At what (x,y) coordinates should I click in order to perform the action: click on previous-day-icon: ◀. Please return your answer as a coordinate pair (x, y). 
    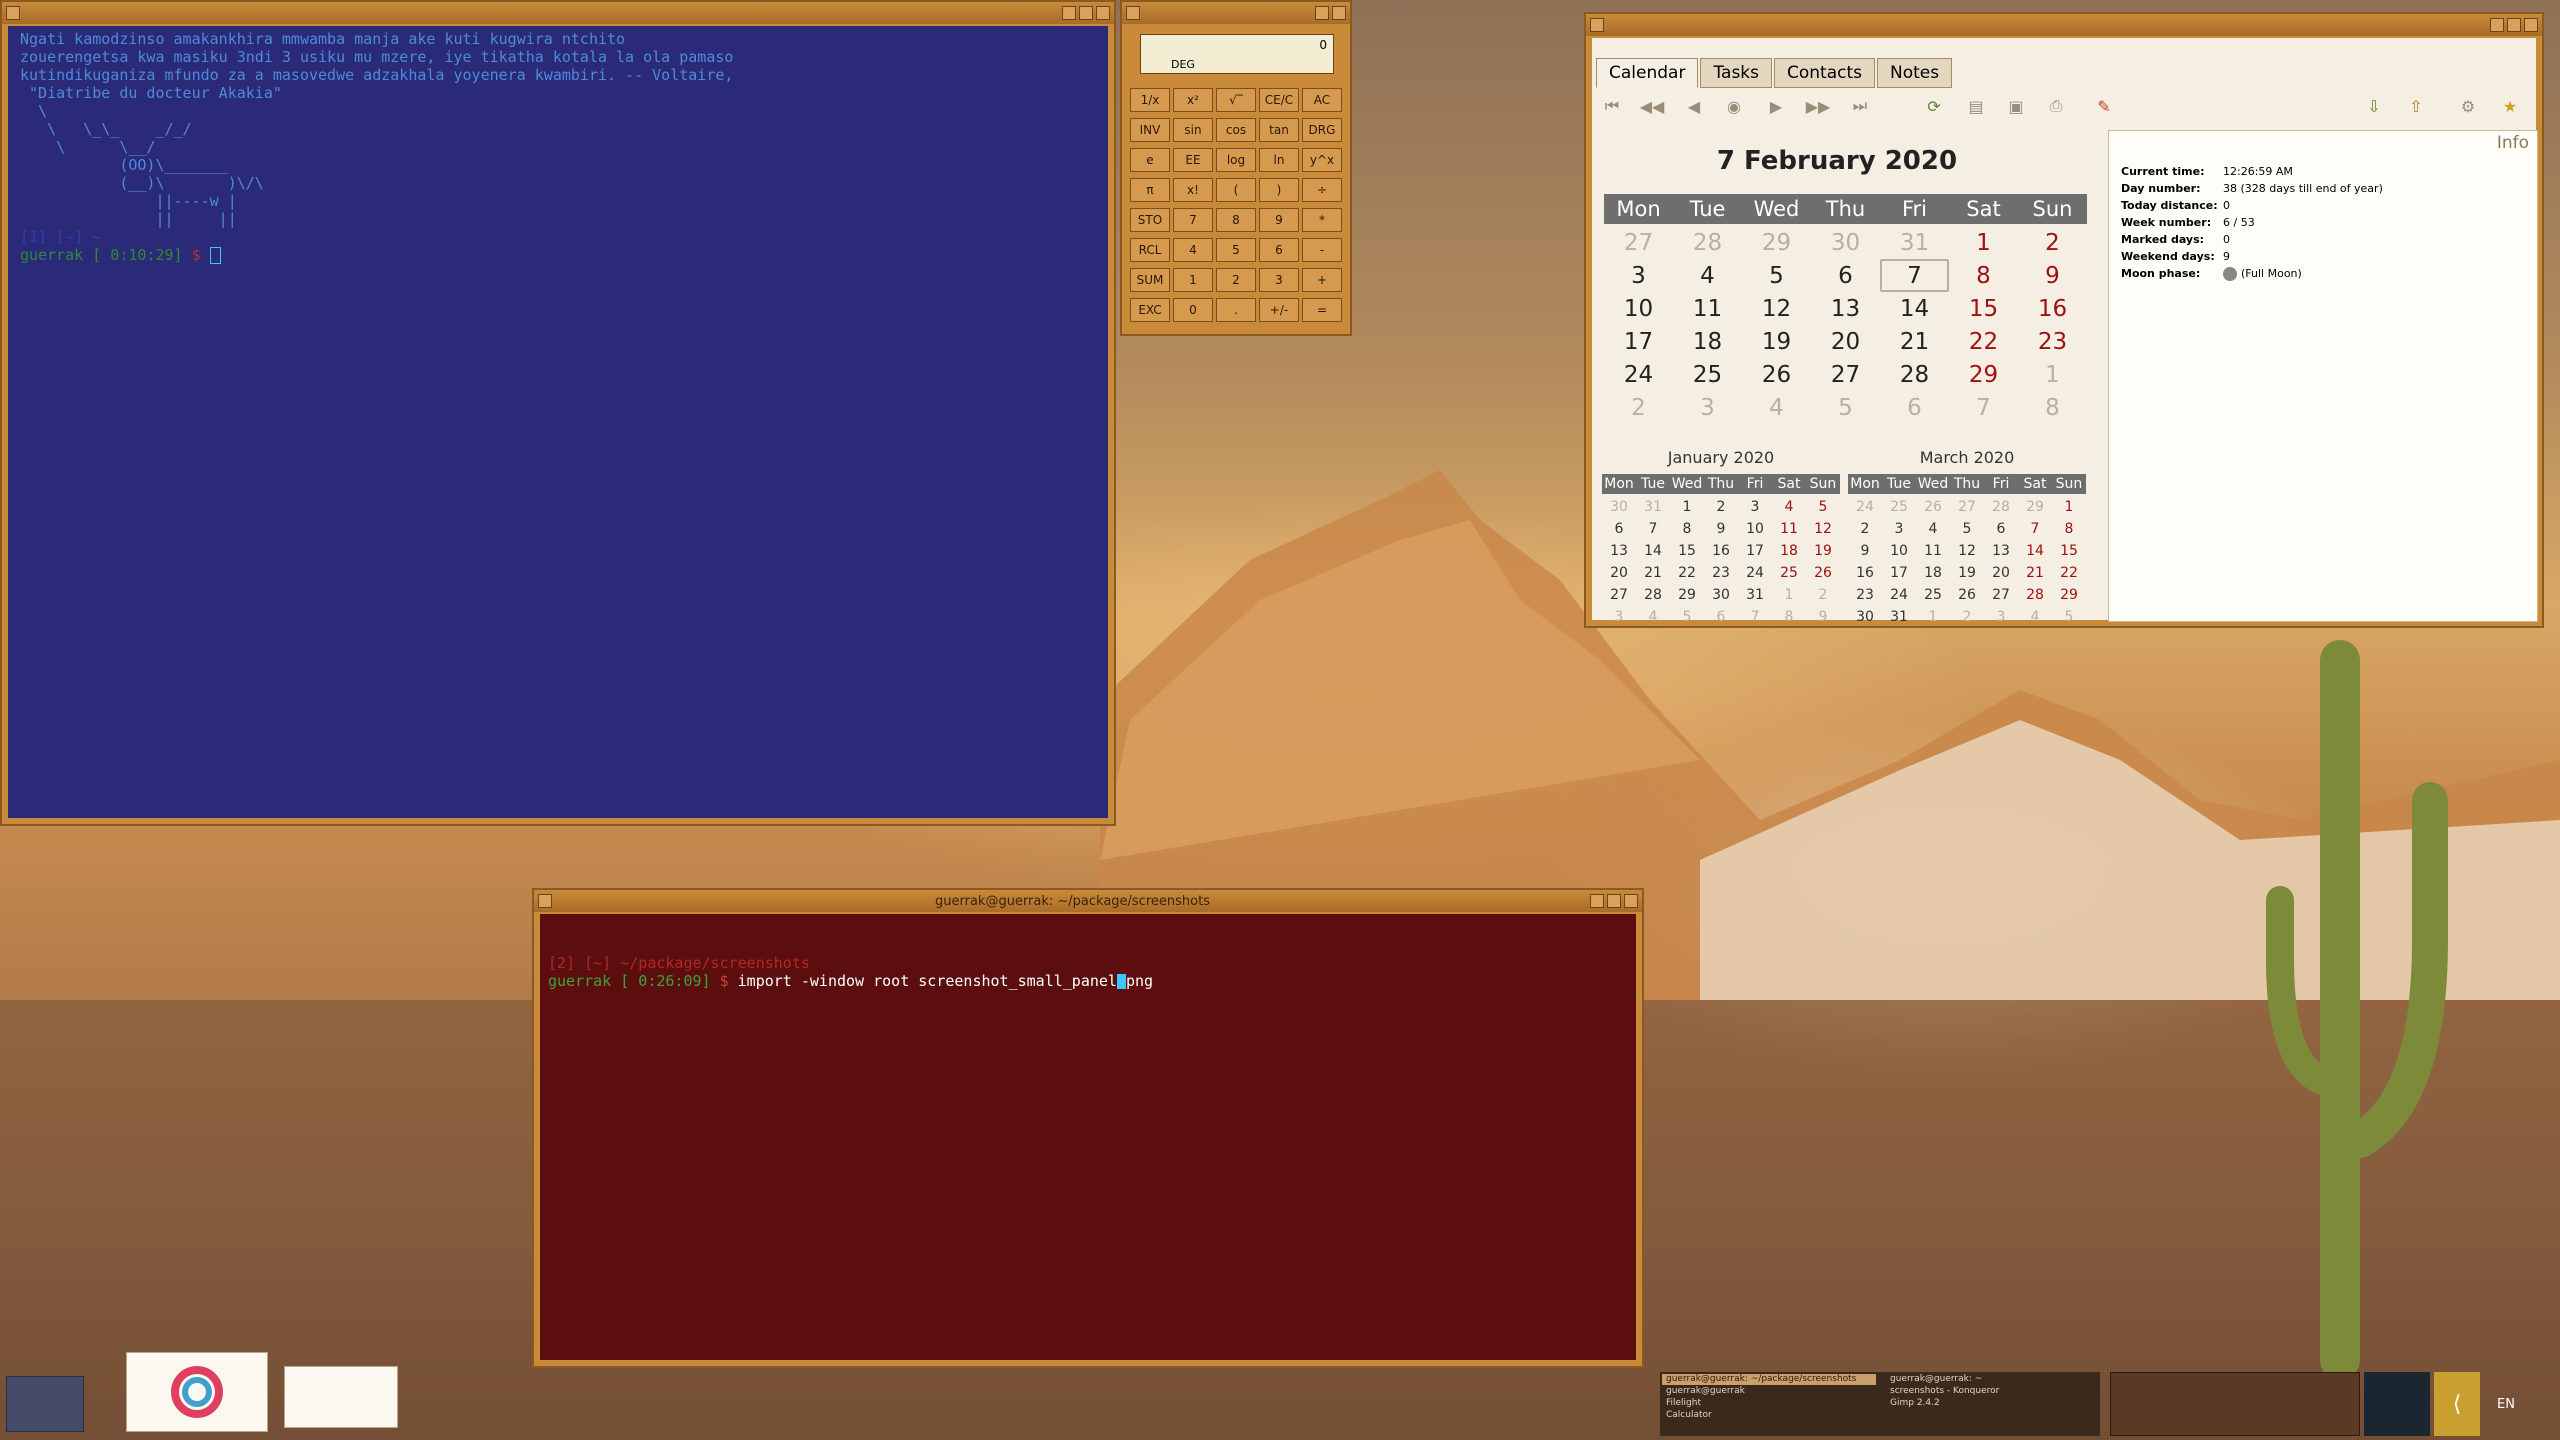
    Looking at the image, I should click on (1694, 106).